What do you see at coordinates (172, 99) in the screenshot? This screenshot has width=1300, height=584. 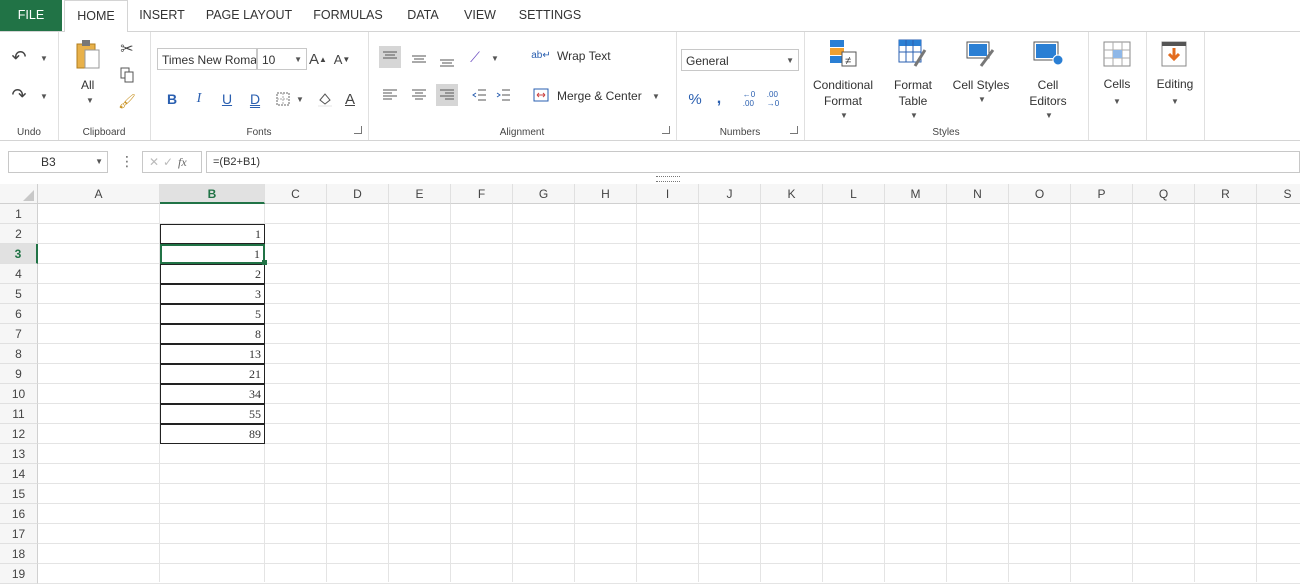 I see `bold-icon: B` at bounding box center [172, 99].